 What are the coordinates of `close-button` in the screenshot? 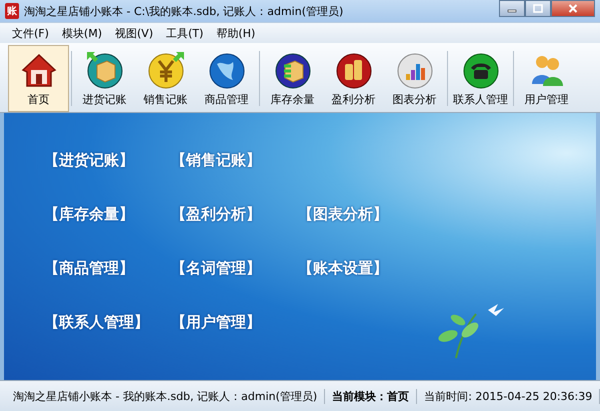 It's located at (573, 8).